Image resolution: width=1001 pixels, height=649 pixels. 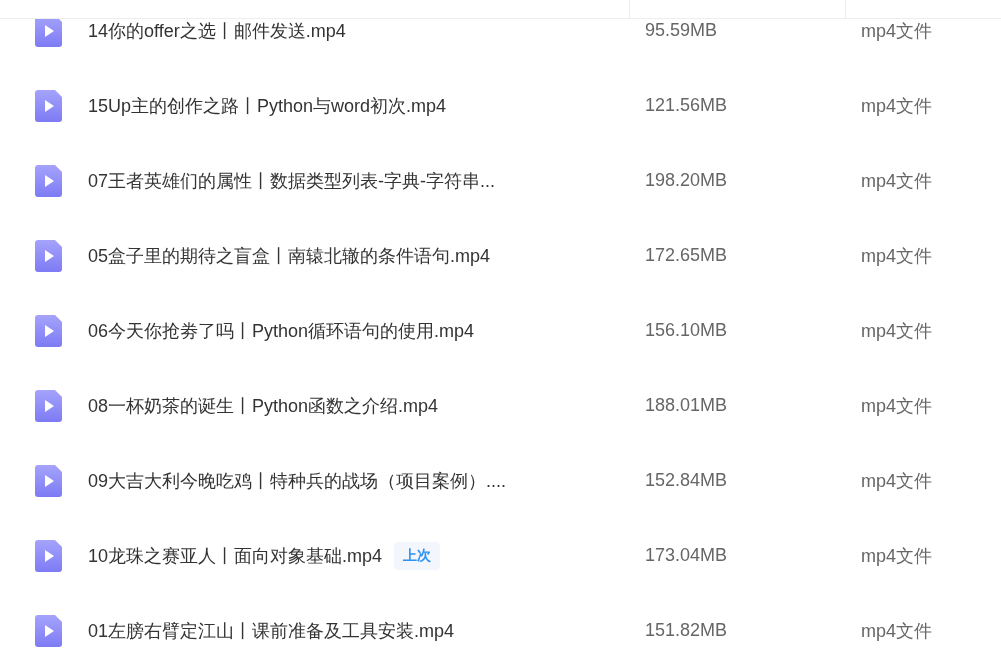 What do you see at coordinates (271, 630) in the screenshot?
I see `file-name: 01左膀右臂定江山丨课前准备及工具安装.mp4` at bounding box center [271, 630].